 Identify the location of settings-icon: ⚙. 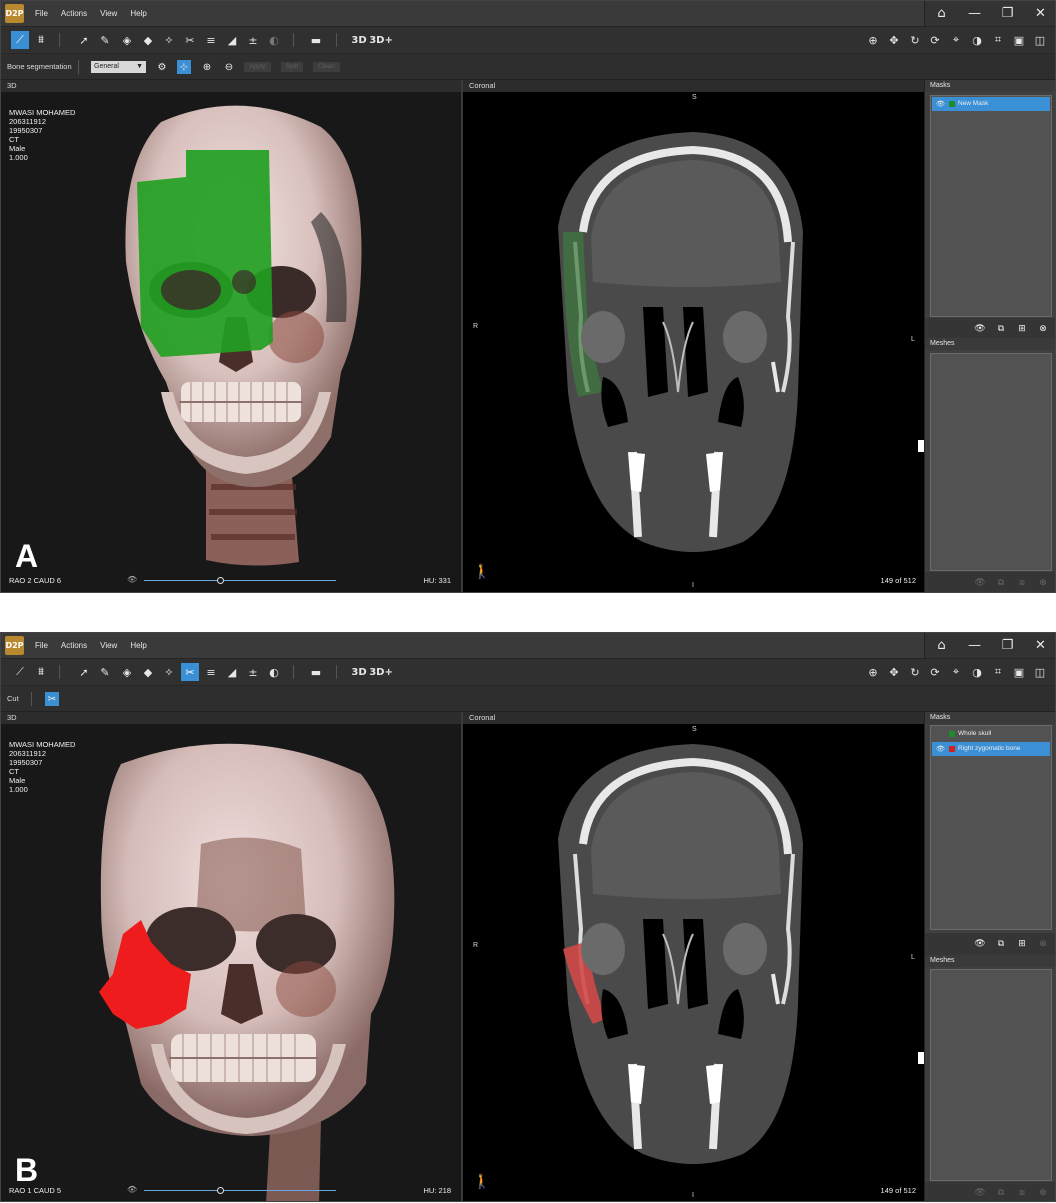
(162, 67).